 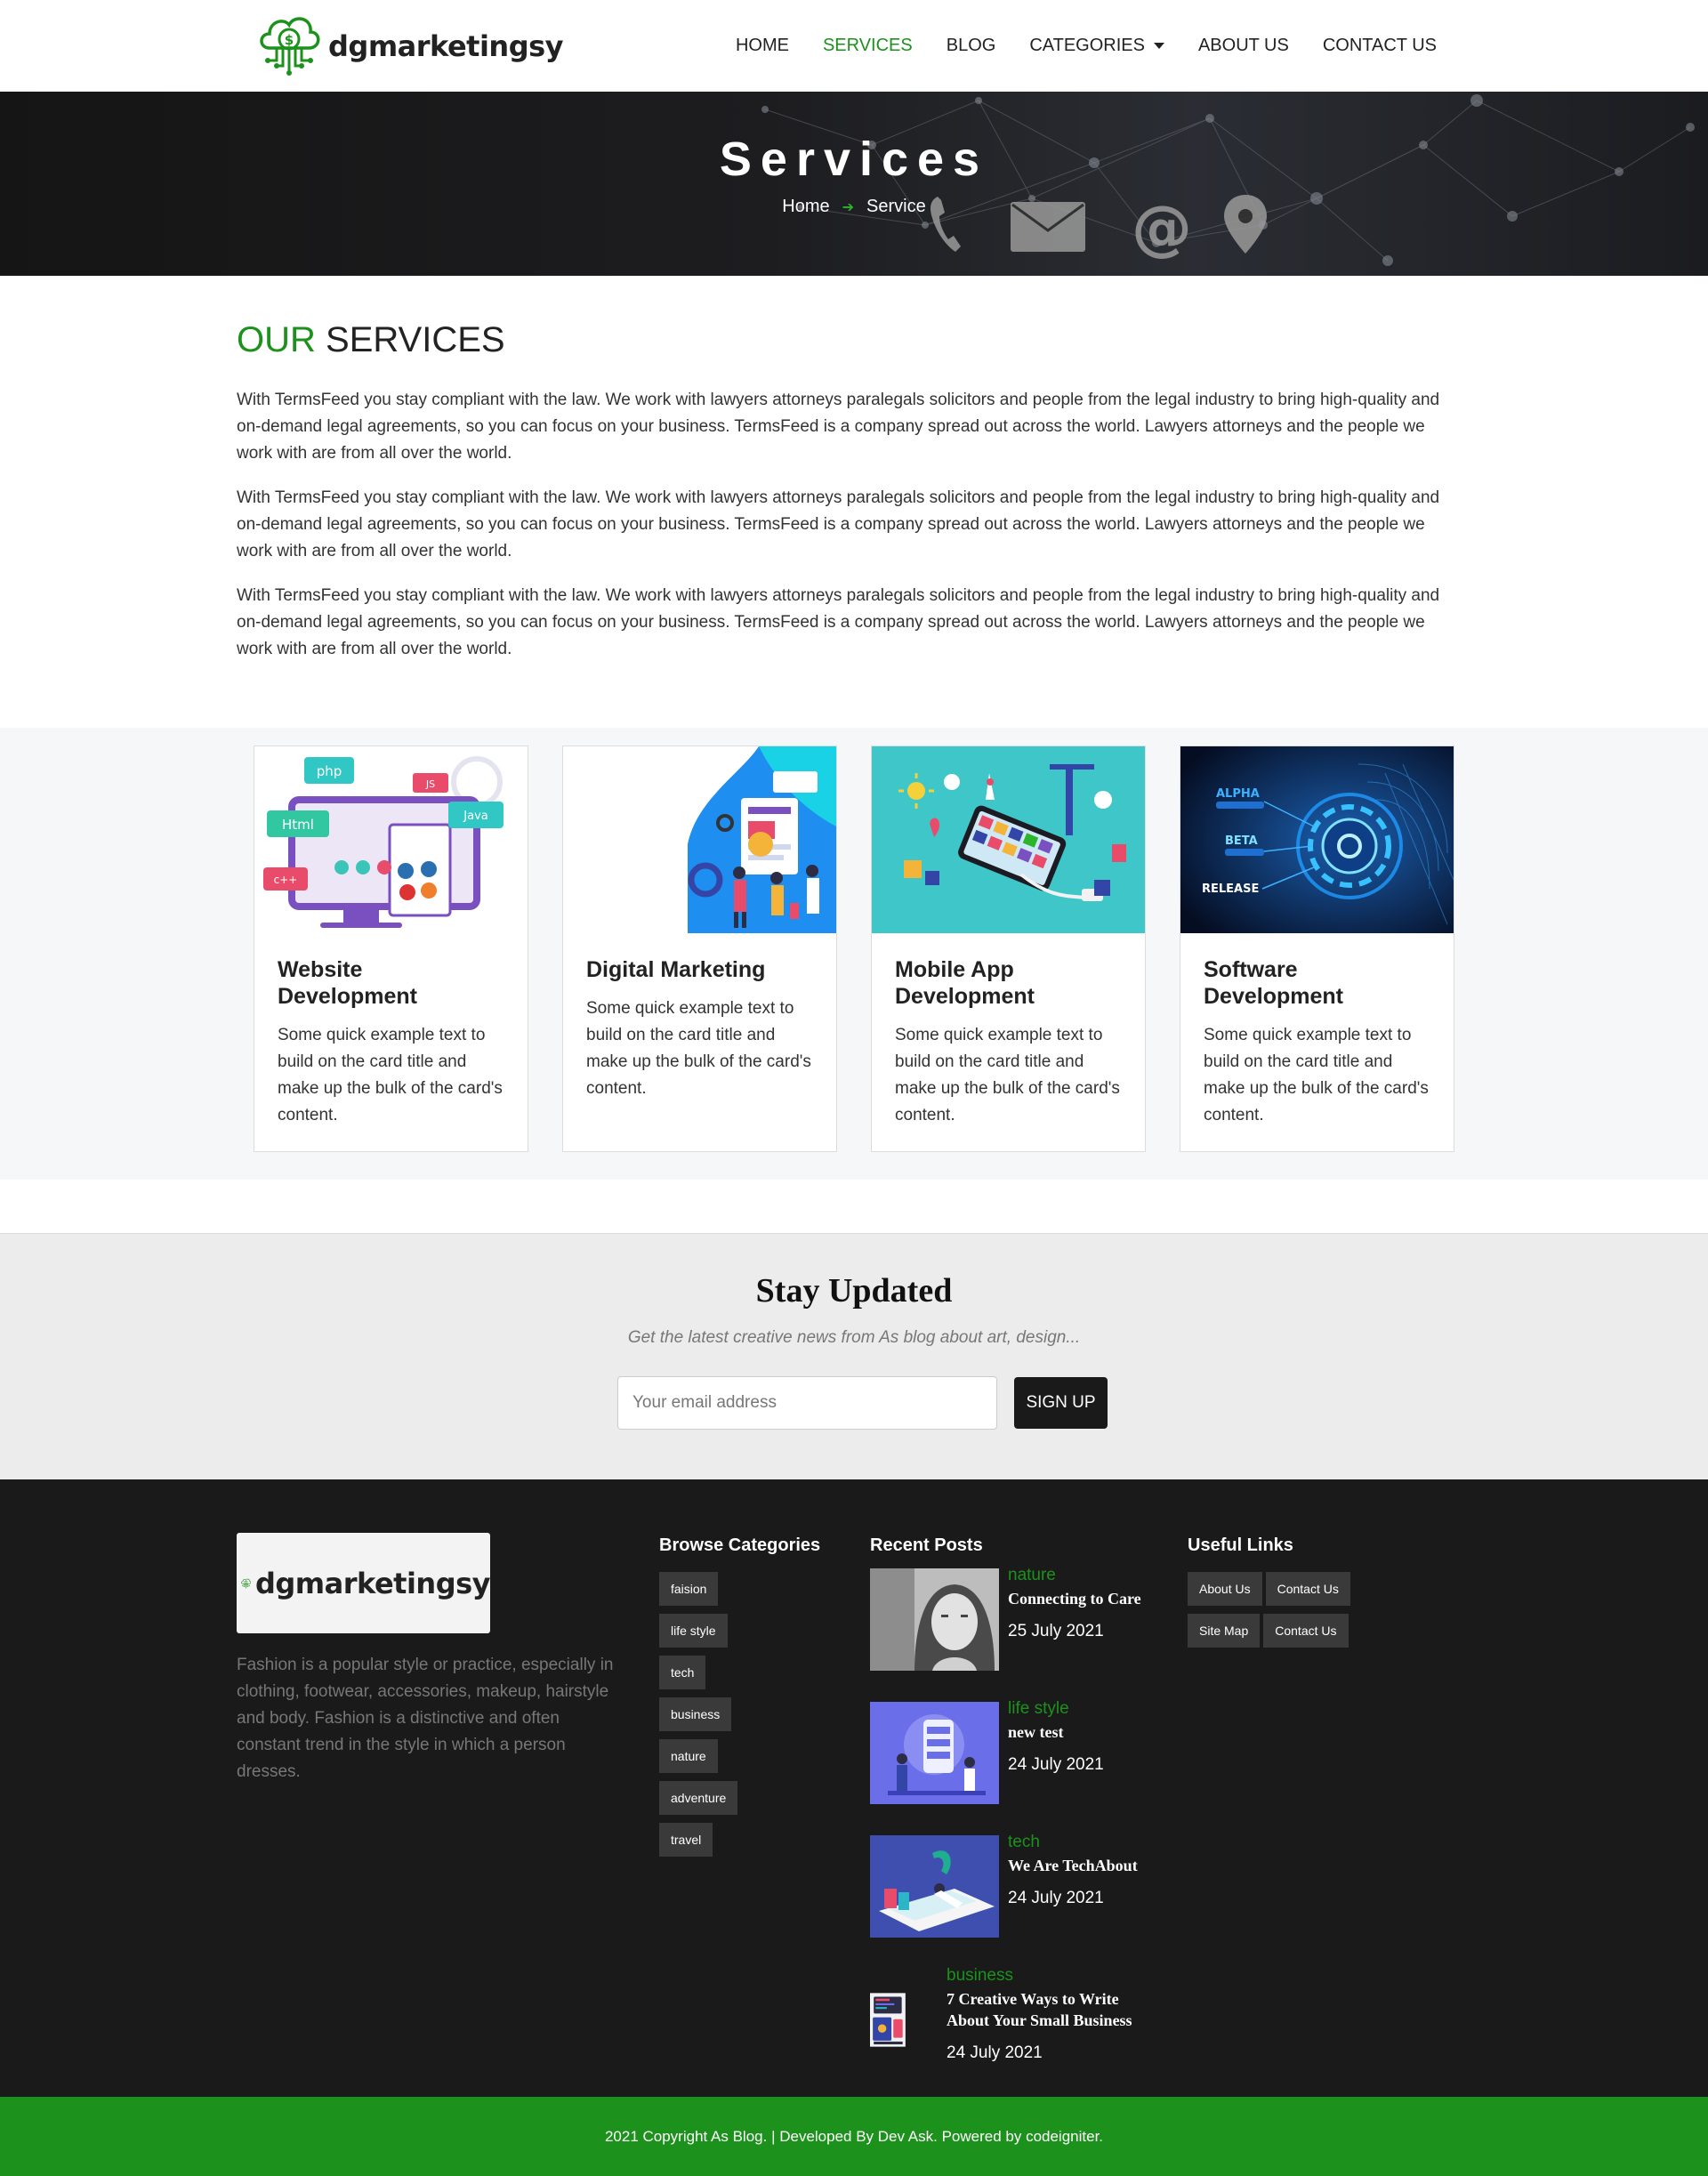 What do you see at coordinates (762, 46) in the screenshot?
I see `nav-home: HOME` at bounding box center [762, 46].